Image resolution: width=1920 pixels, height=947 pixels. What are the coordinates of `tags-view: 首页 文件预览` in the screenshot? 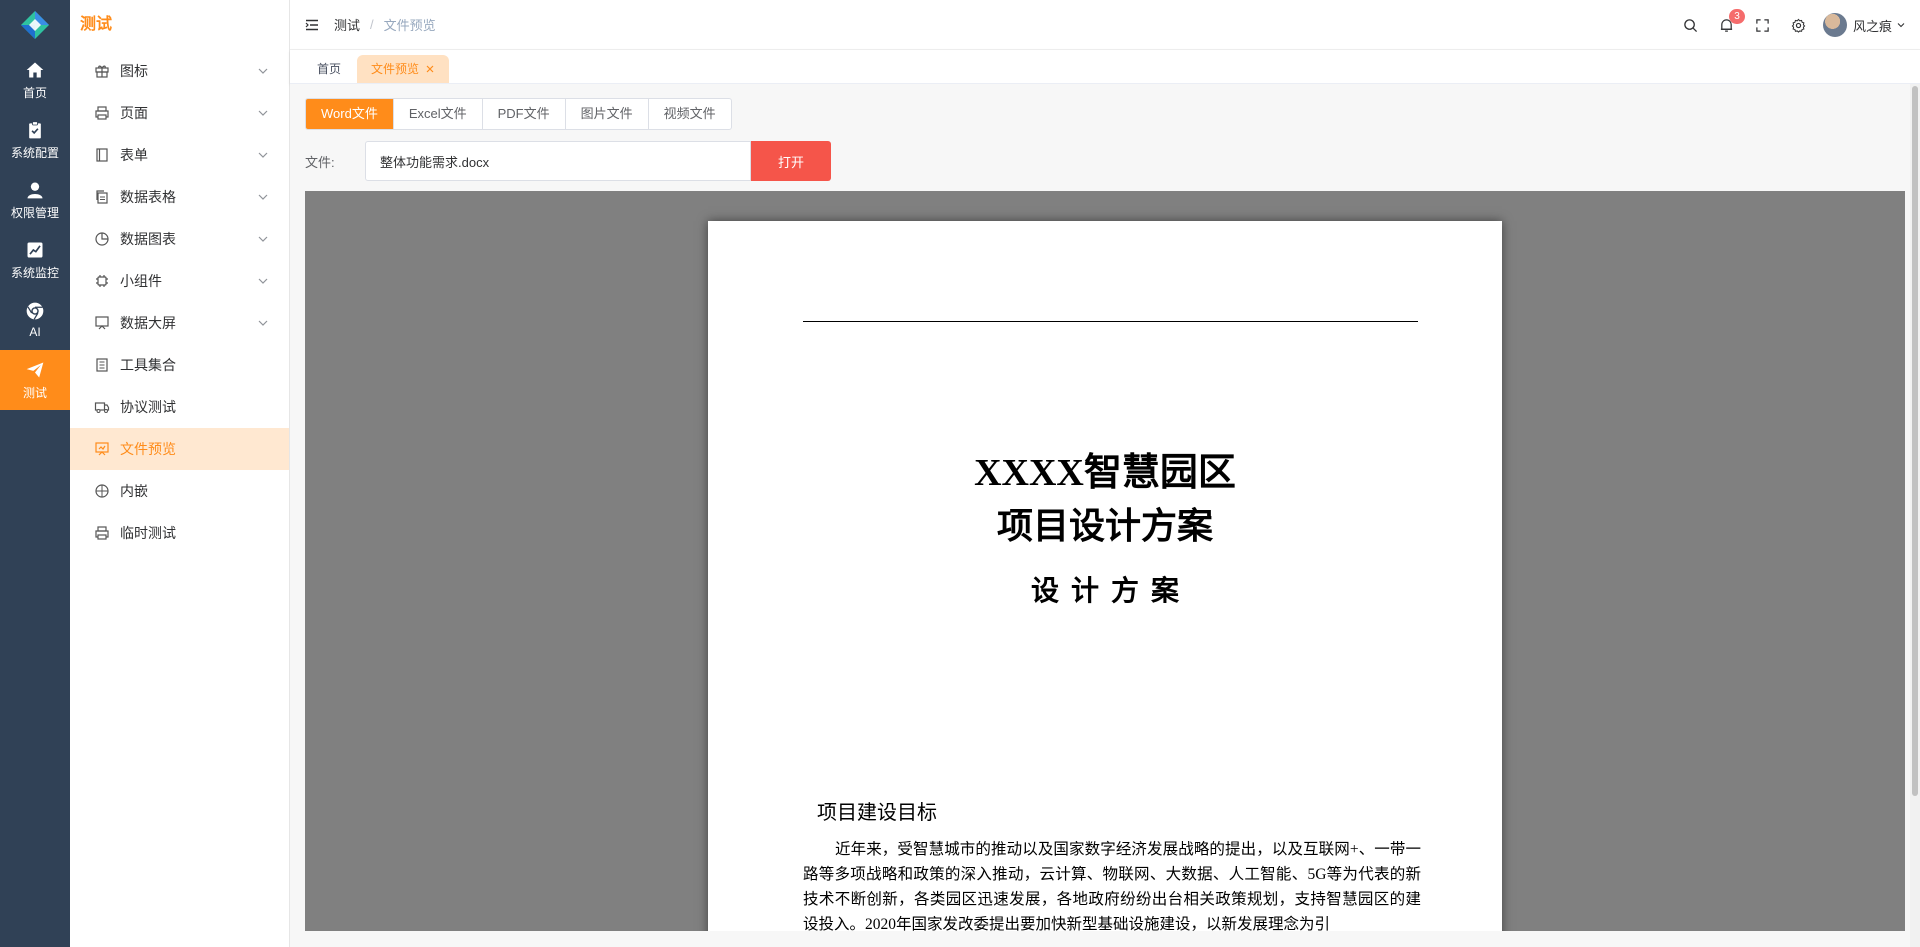 It's located at (1105, 67).